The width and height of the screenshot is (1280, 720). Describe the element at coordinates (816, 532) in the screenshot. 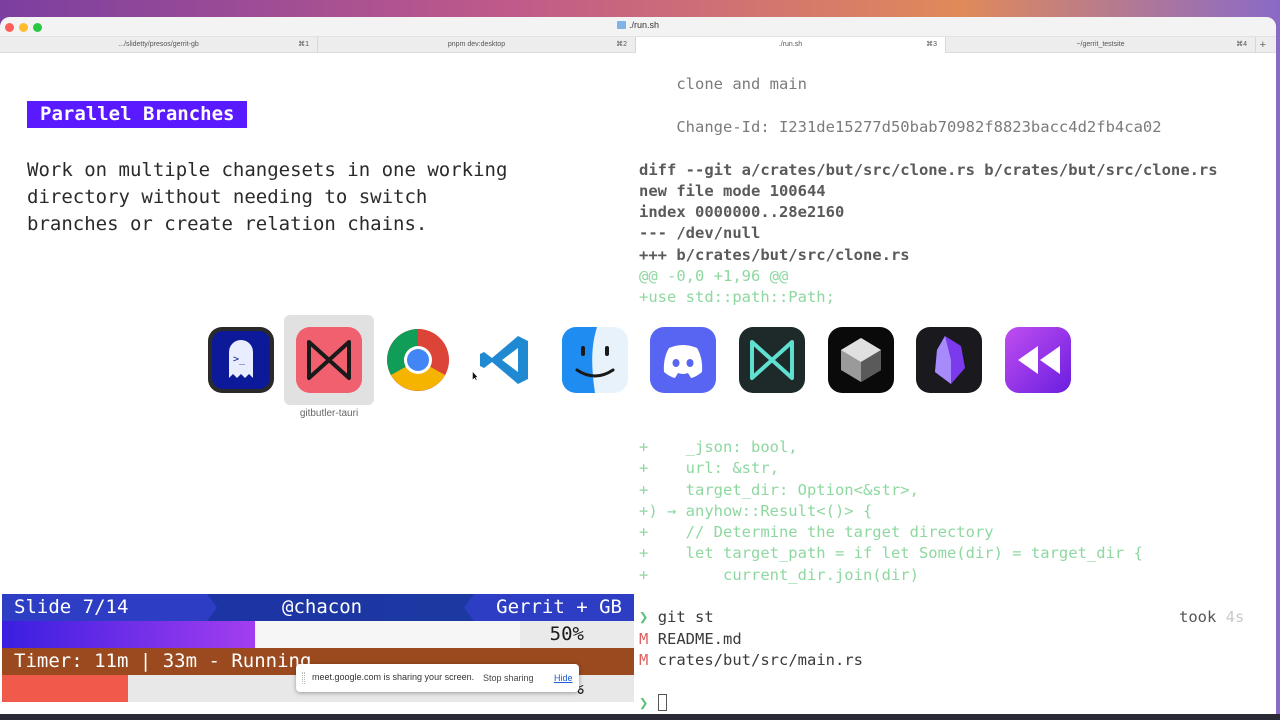

I see `diff-line: + // Determine the target directory` at that location.